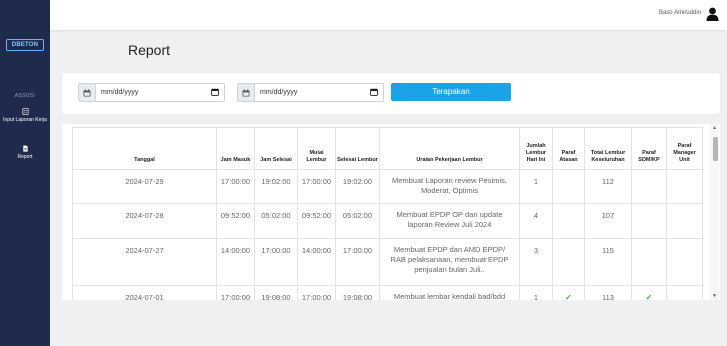 The width and height of the screenshot is (727, 346). Describe the element at coordinates (160, 92) in the screenshot. I see `start-date-input: mm/dd/yyyy` at that location.